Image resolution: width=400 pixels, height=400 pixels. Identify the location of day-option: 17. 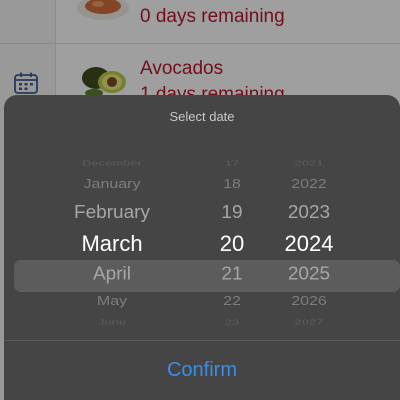
(232, 163).